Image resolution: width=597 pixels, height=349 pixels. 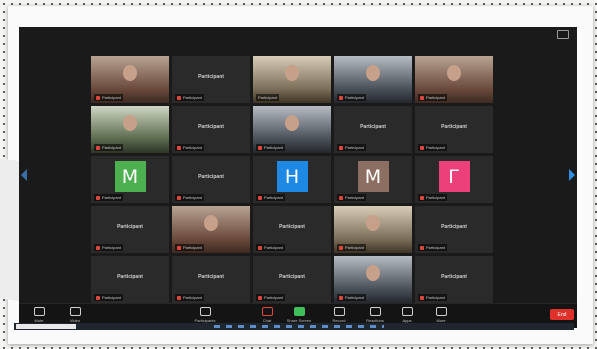 I want to click on participant-tile: Г Participant, so click(x=454, y=179).